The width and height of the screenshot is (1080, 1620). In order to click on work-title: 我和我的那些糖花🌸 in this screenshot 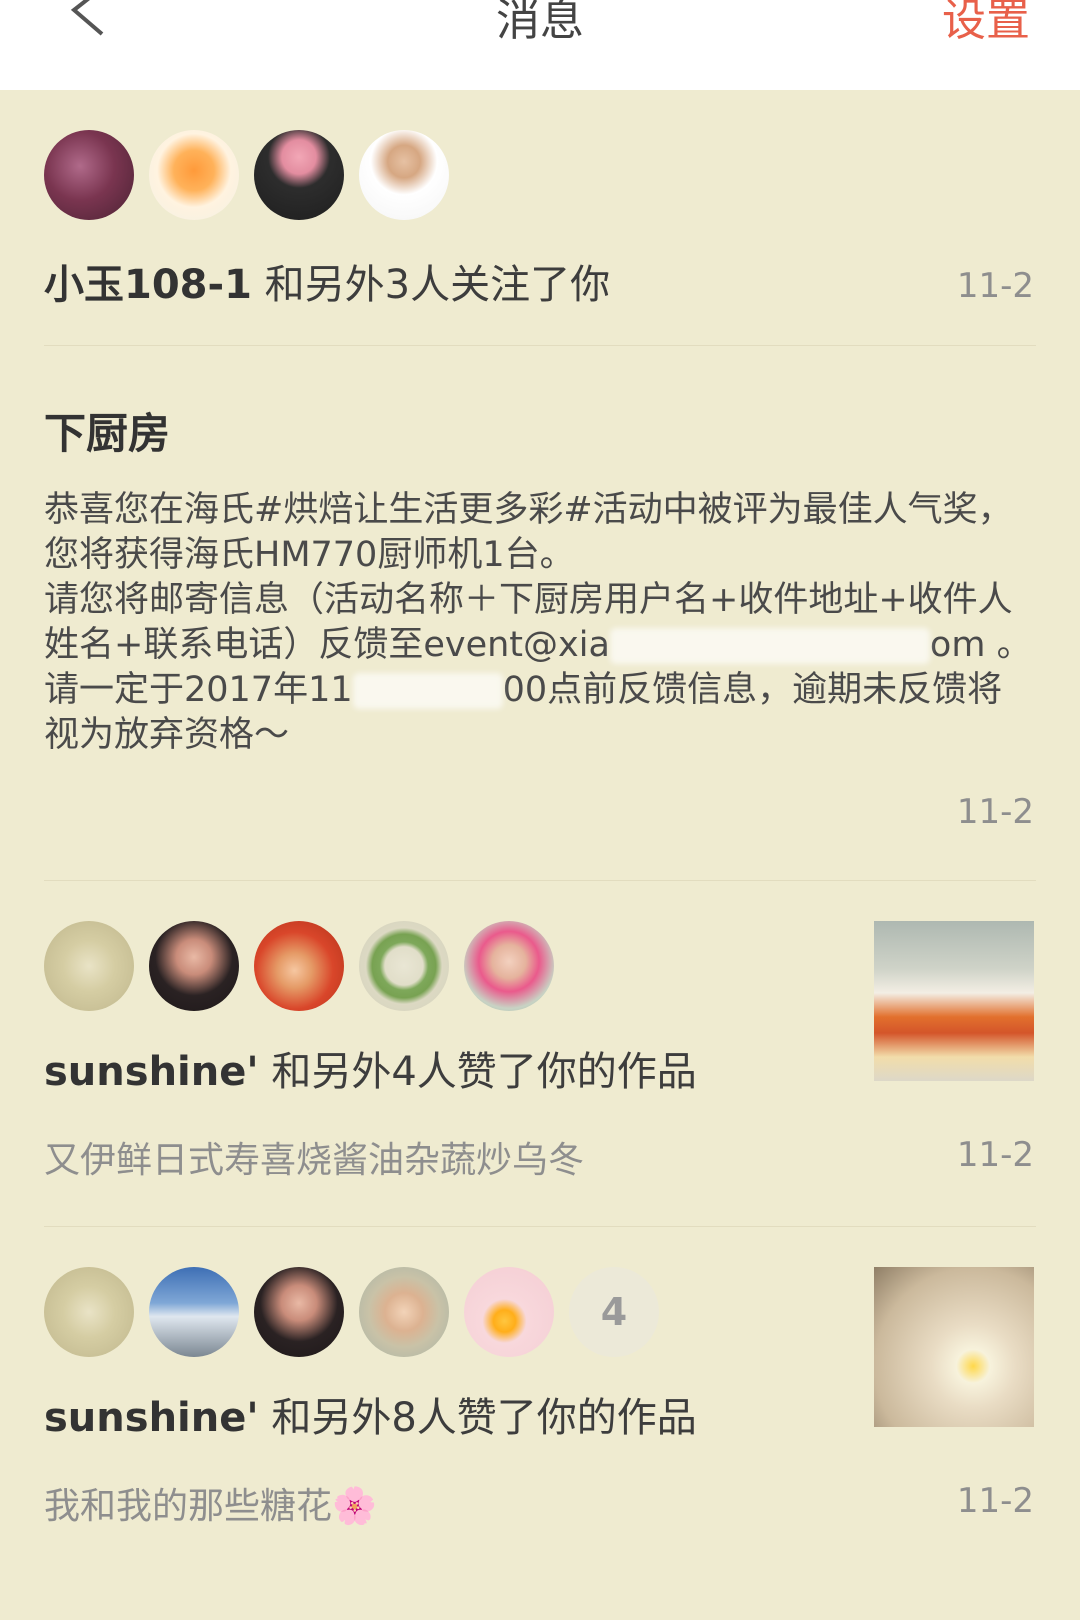, I will do `click(210, 1503)`.